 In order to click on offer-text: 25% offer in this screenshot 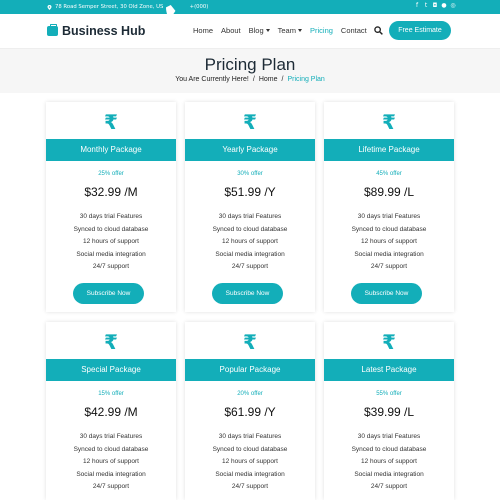, I will do `click(111, 174)`.